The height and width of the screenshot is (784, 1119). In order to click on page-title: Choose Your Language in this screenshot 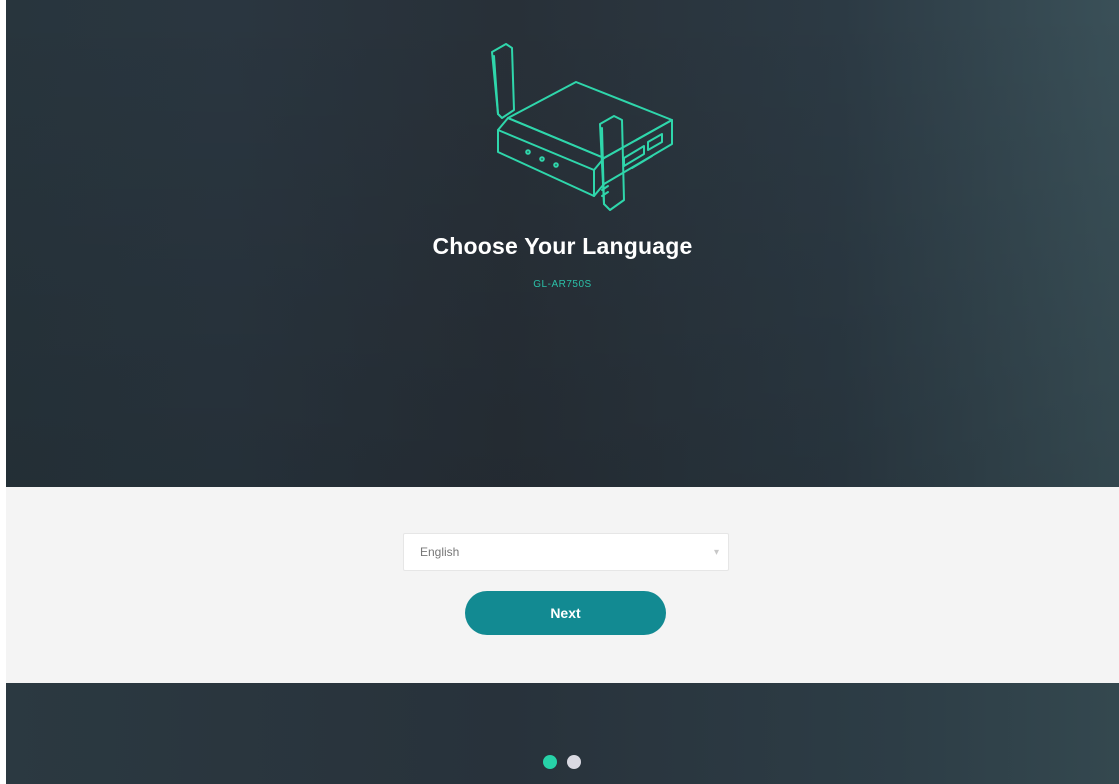, I will do `click(562, 246)`.